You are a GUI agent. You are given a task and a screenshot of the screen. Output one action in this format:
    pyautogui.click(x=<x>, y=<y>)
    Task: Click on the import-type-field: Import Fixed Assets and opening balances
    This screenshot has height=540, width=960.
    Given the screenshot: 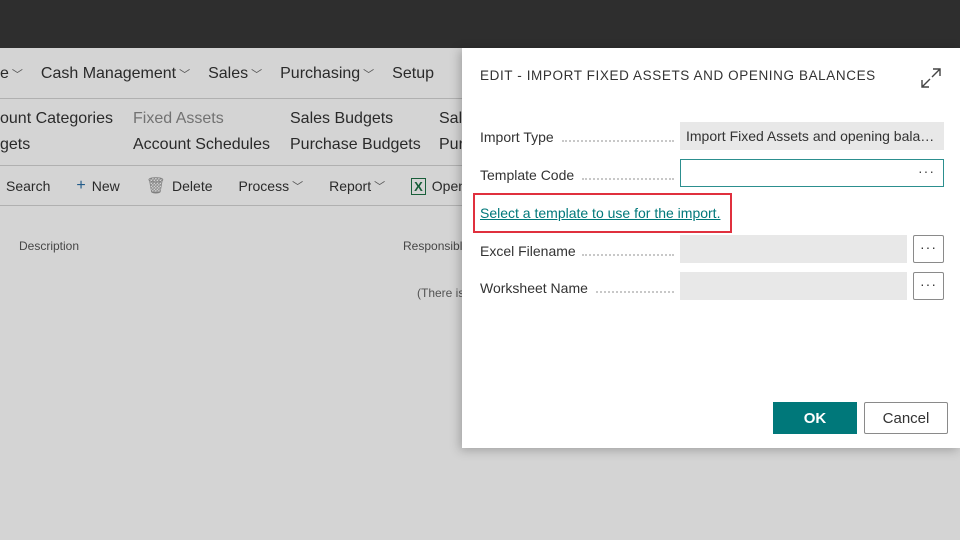 What is the action you would take?
    pyautogui.click(x=812, y=136)
    